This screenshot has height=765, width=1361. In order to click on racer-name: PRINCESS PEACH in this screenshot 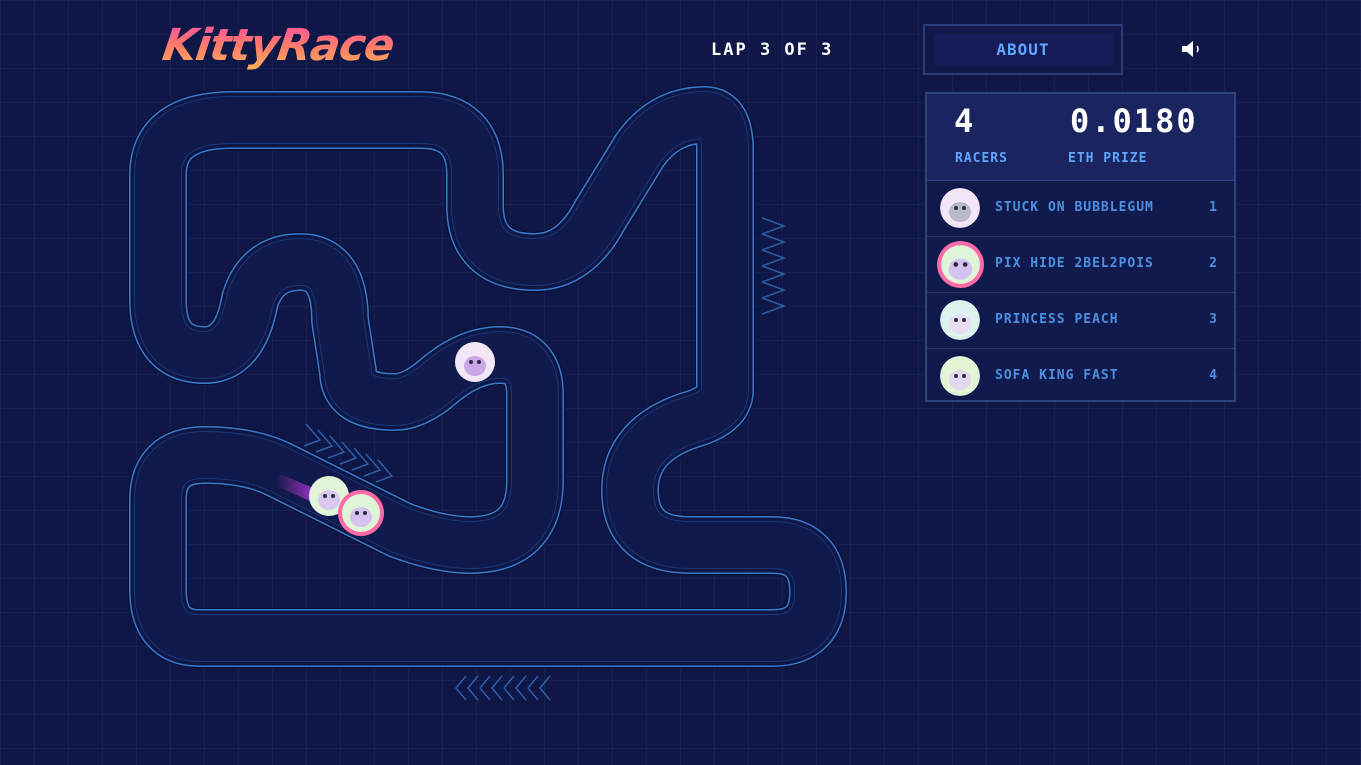, I will do `click(1057, 319)`.